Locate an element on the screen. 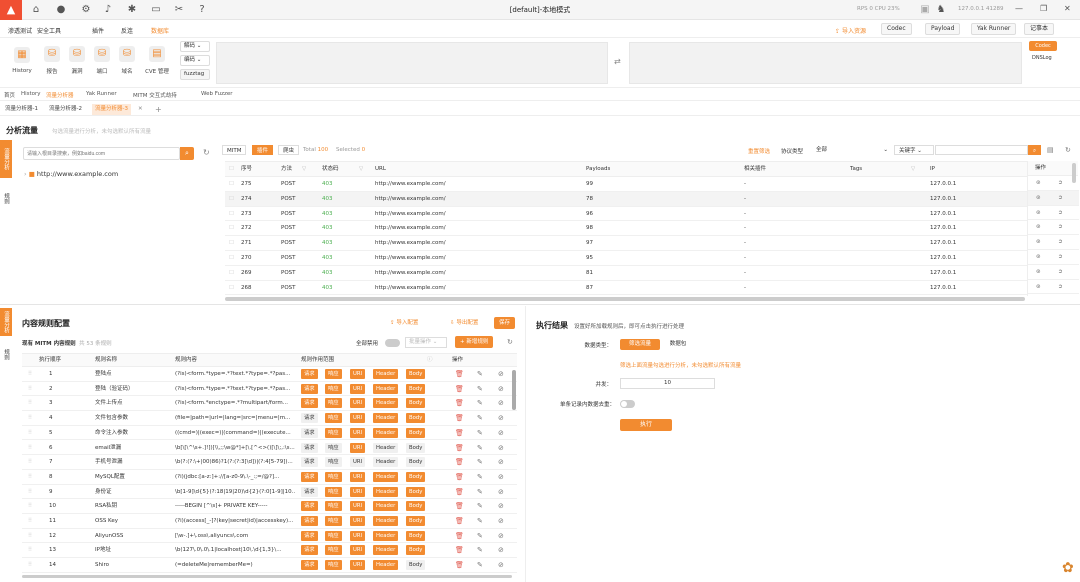  rules-horizontal-scrollbar is located at coordinates (267, 576).